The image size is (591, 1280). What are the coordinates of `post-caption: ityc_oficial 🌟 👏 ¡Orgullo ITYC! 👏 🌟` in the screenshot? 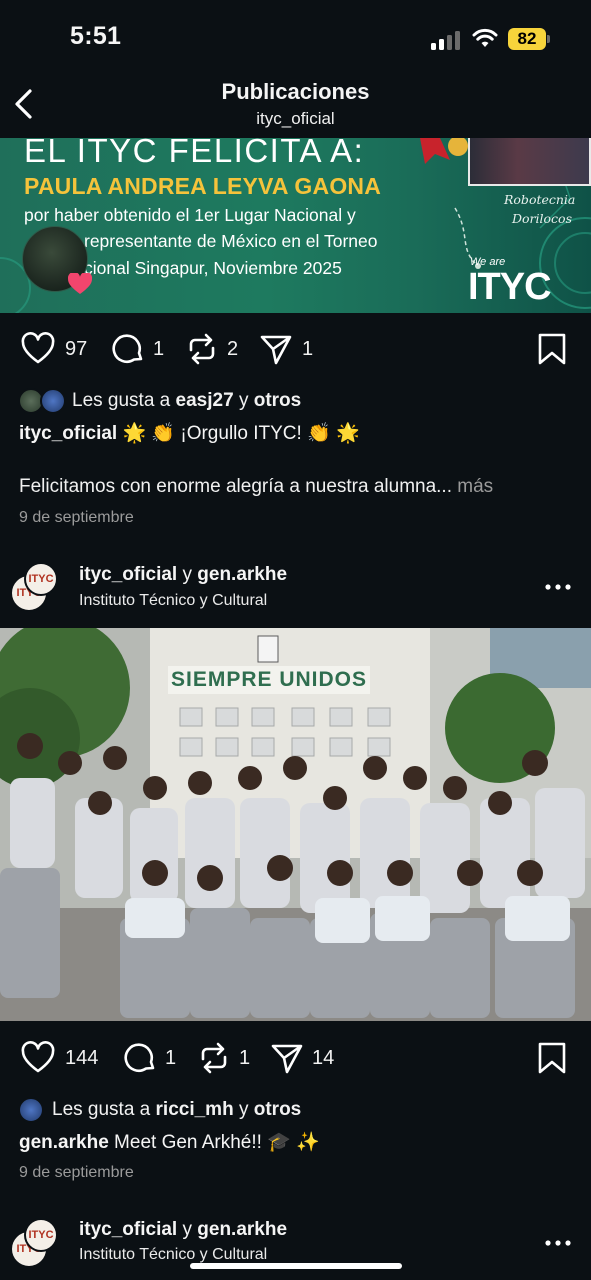 It's located at (189, 433).